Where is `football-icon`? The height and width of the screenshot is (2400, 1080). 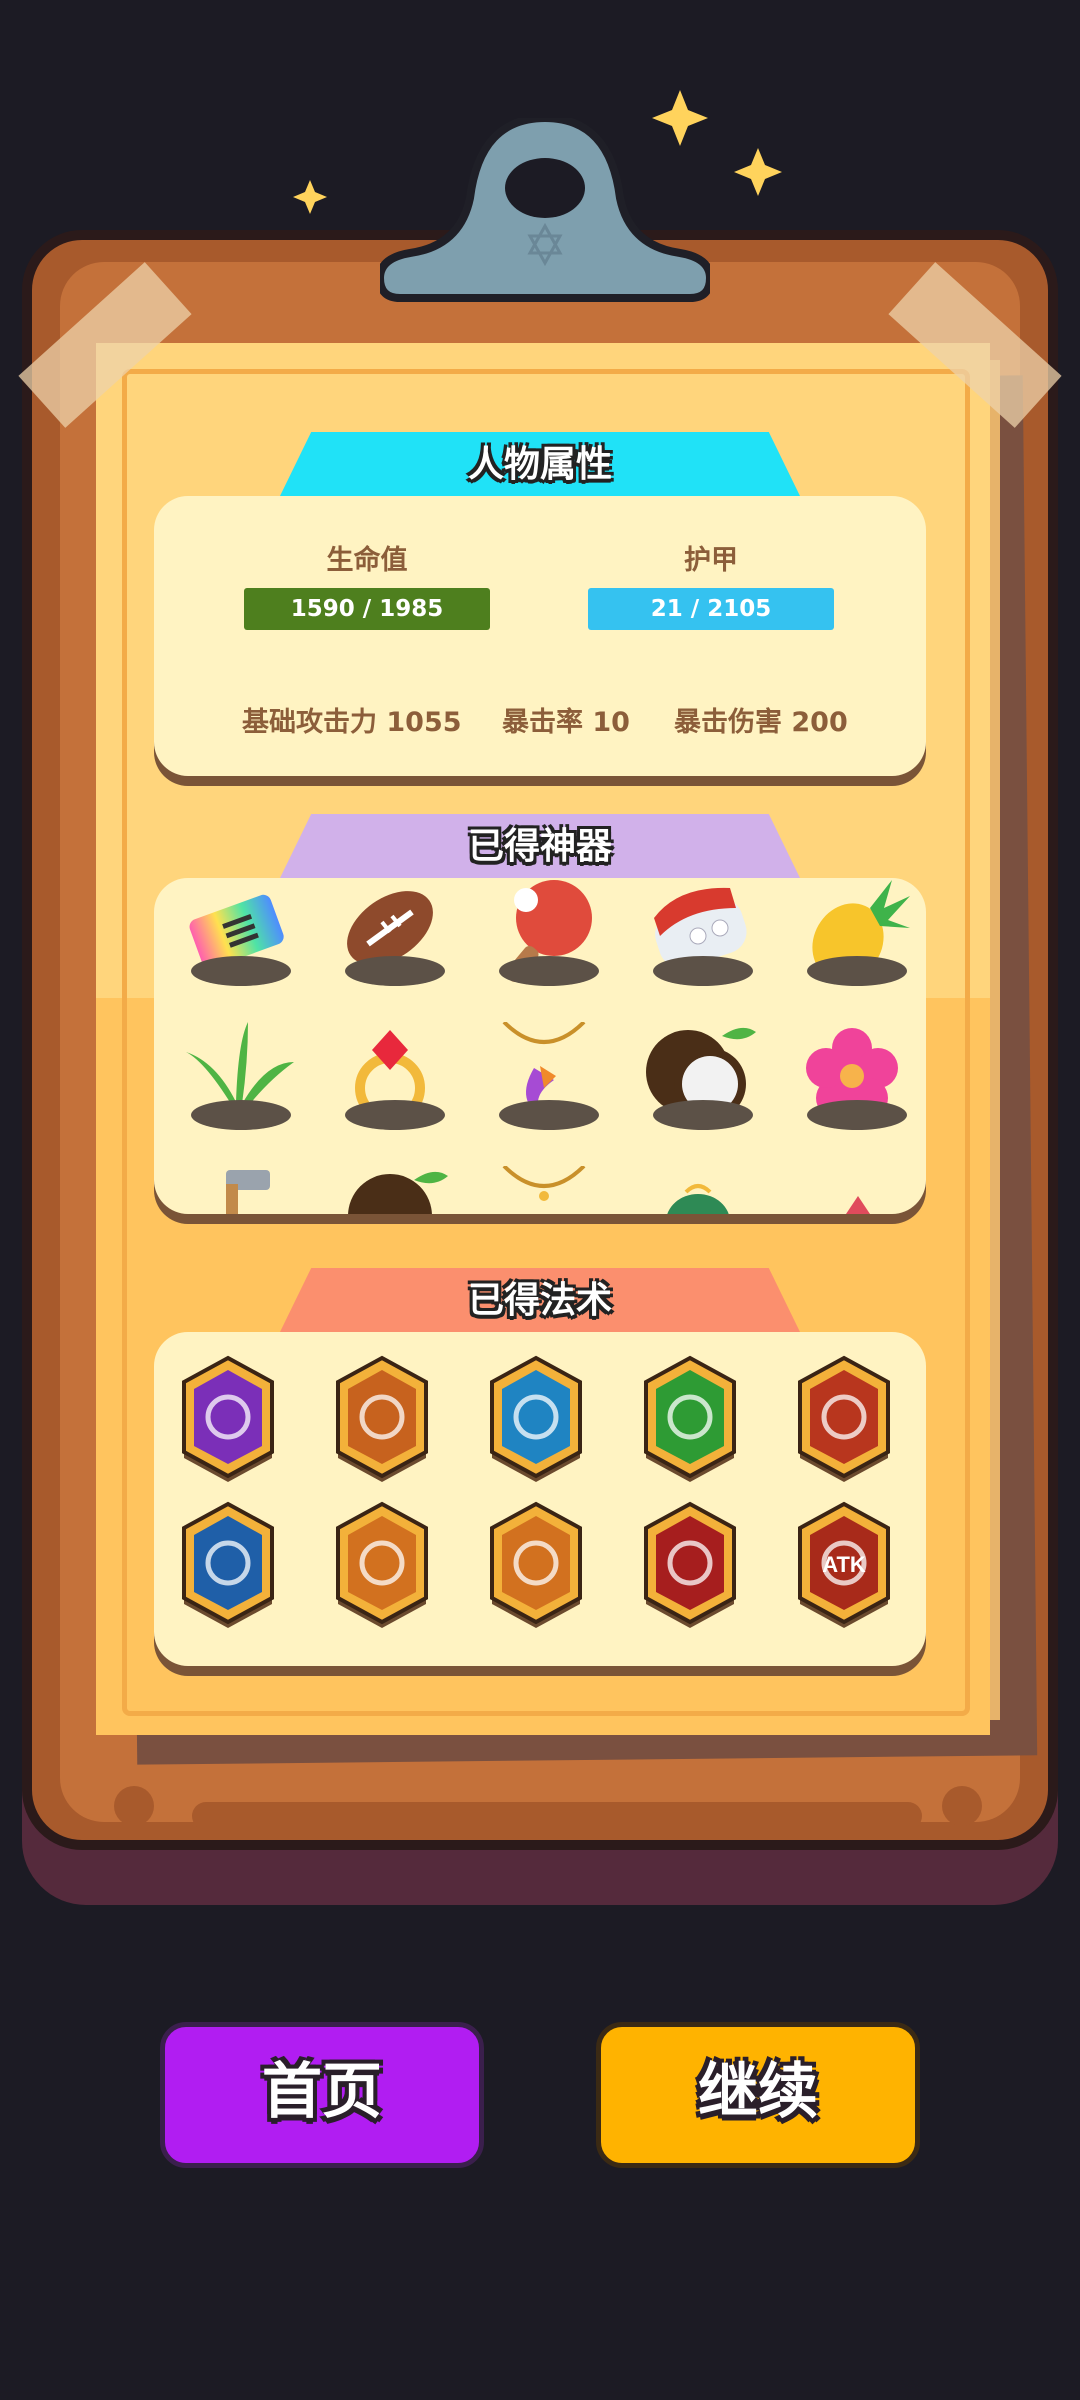
football-icon is located at coordinates (390, 938).